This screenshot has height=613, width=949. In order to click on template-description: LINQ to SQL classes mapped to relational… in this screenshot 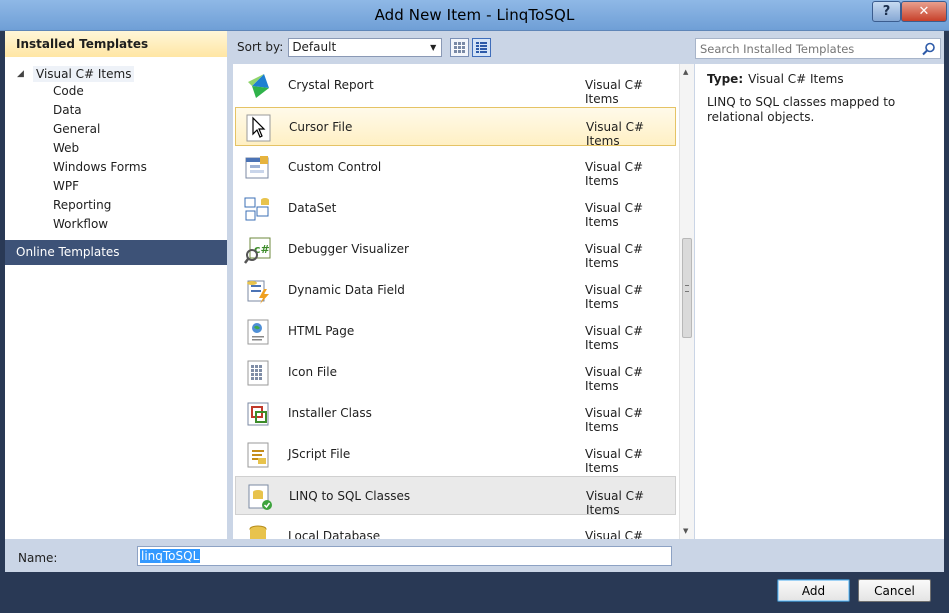, I will do `click(801, 109)`.